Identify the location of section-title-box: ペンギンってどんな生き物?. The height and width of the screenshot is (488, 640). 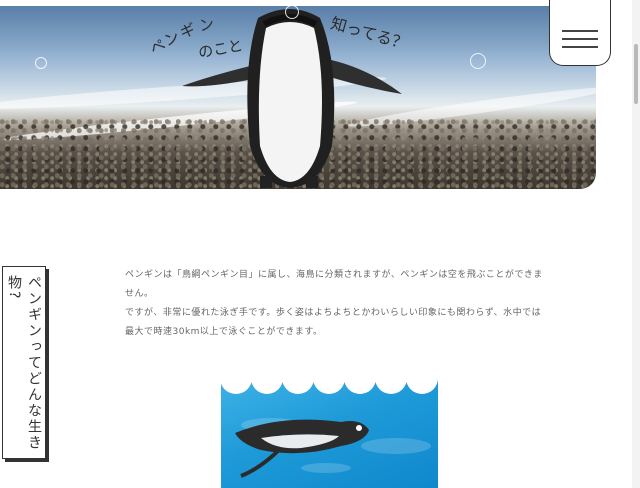
(24, 362).